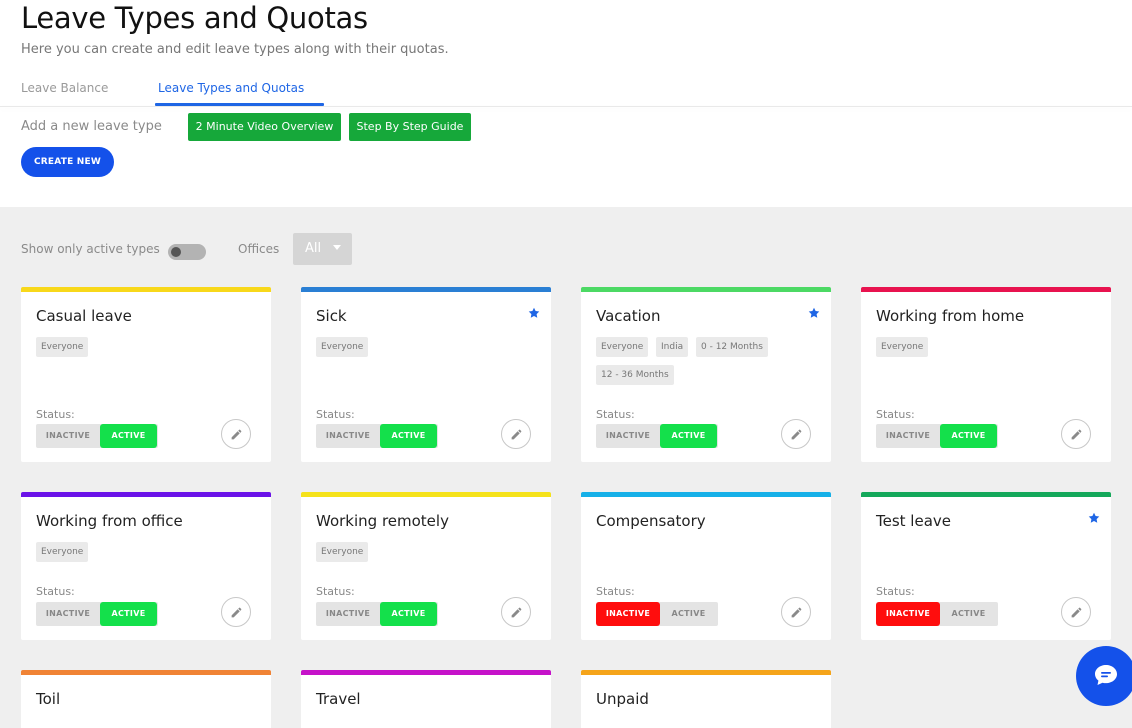 The image size is (1132, 728). I want to click on leave-type-name: Working from home, so click(950, 316).